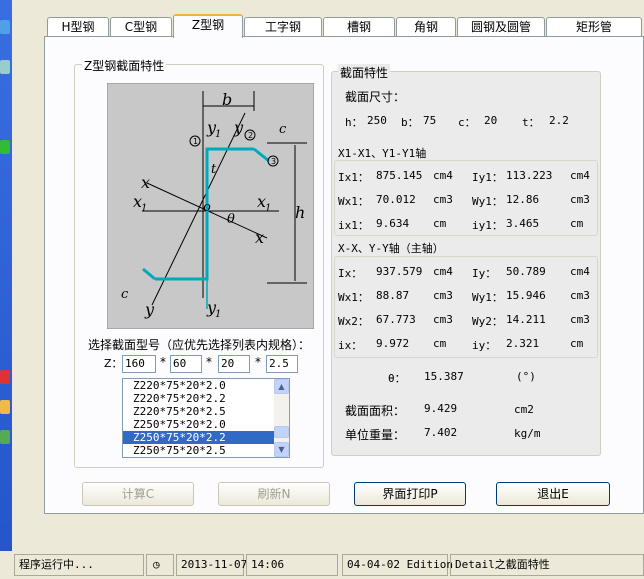 Image resolution: width=644 pixels, height=579 pixels. Describe the element at coordinates (484, 345) in the screenshot. I see `row-right-label: iy：` at that location.